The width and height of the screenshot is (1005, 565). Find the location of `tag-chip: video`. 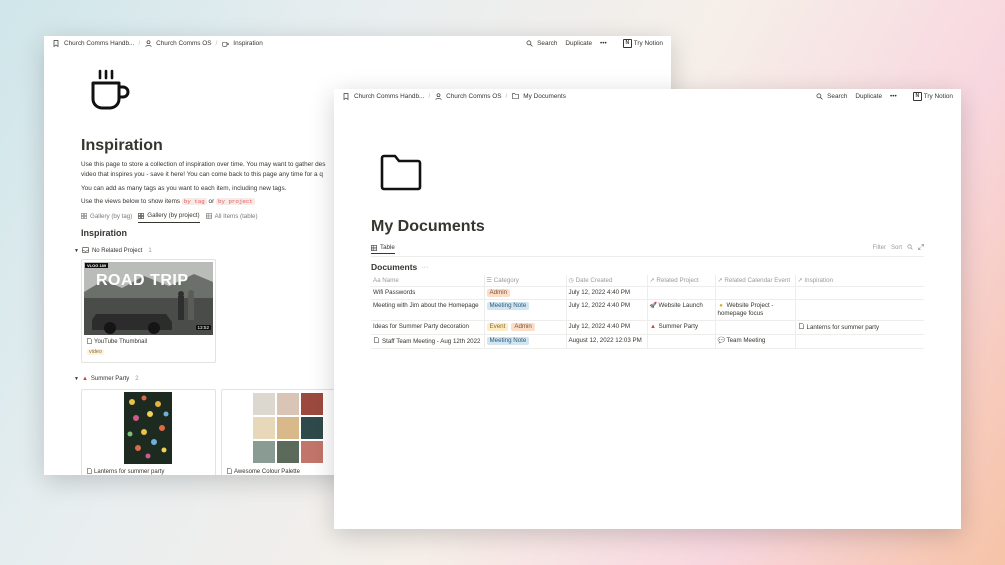

tag-chip: video is located at coordinates (95, 352).